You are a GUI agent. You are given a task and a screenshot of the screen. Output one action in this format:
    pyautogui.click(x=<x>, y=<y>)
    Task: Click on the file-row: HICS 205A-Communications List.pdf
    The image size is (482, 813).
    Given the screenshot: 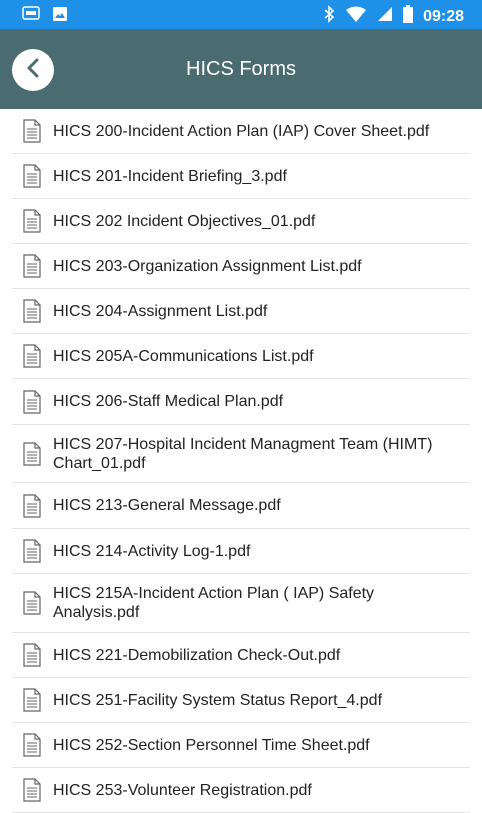 What is the action you would take?
    pyautogui.click(x=241, y=356)
    